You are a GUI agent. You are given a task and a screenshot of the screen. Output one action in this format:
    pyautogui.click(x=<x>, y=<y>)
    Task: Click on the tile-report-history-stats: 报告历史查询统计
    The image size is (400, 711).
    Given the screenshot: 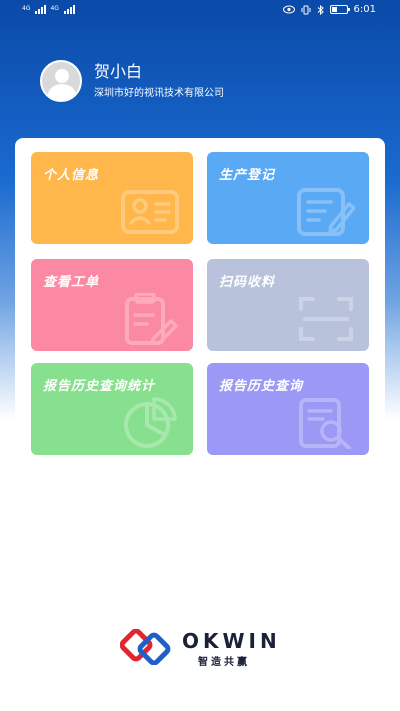 What is the action you would take?
    pyautogui.click(x=112, y=409)
    